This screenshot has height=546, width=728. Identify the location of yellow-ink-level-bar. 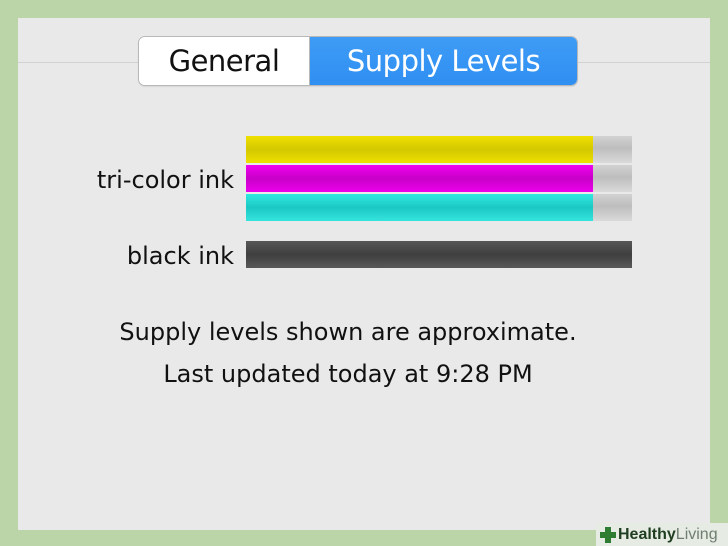
(439, 149).